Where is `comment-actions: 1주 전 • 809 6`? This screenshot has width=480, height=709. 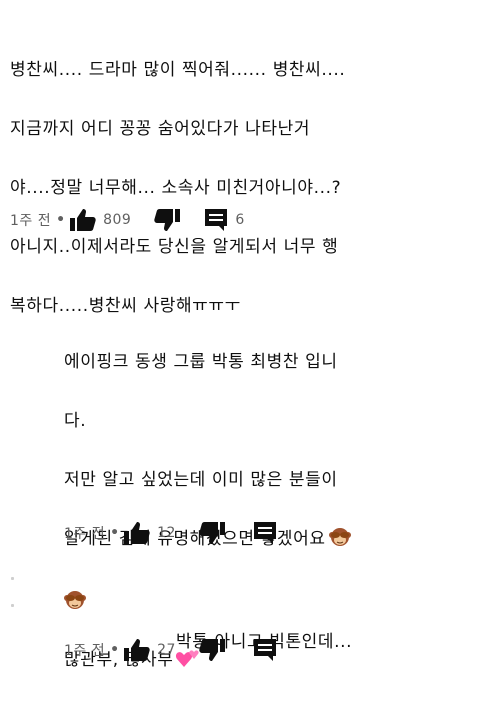 comment-actions: 1주 전 • 809 6 is located at coordinates (127, 220).